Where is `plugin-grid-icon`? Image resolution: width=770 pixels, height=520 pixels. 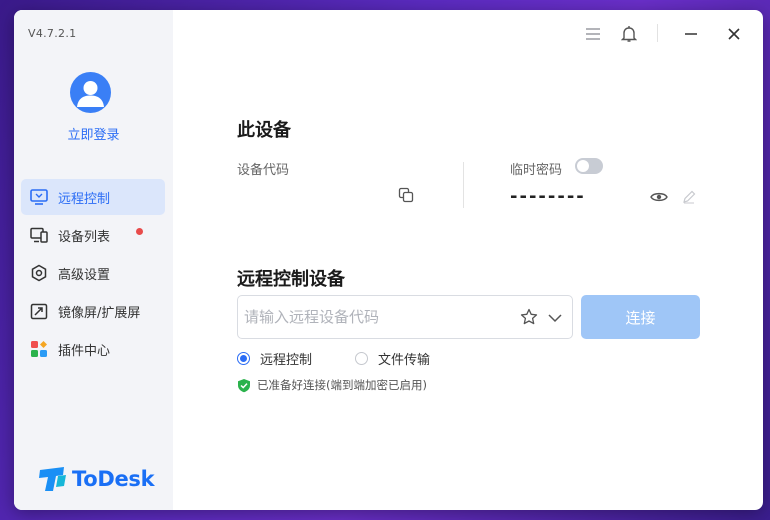
plugin-grid-icon is located at coordinates (39, 349).